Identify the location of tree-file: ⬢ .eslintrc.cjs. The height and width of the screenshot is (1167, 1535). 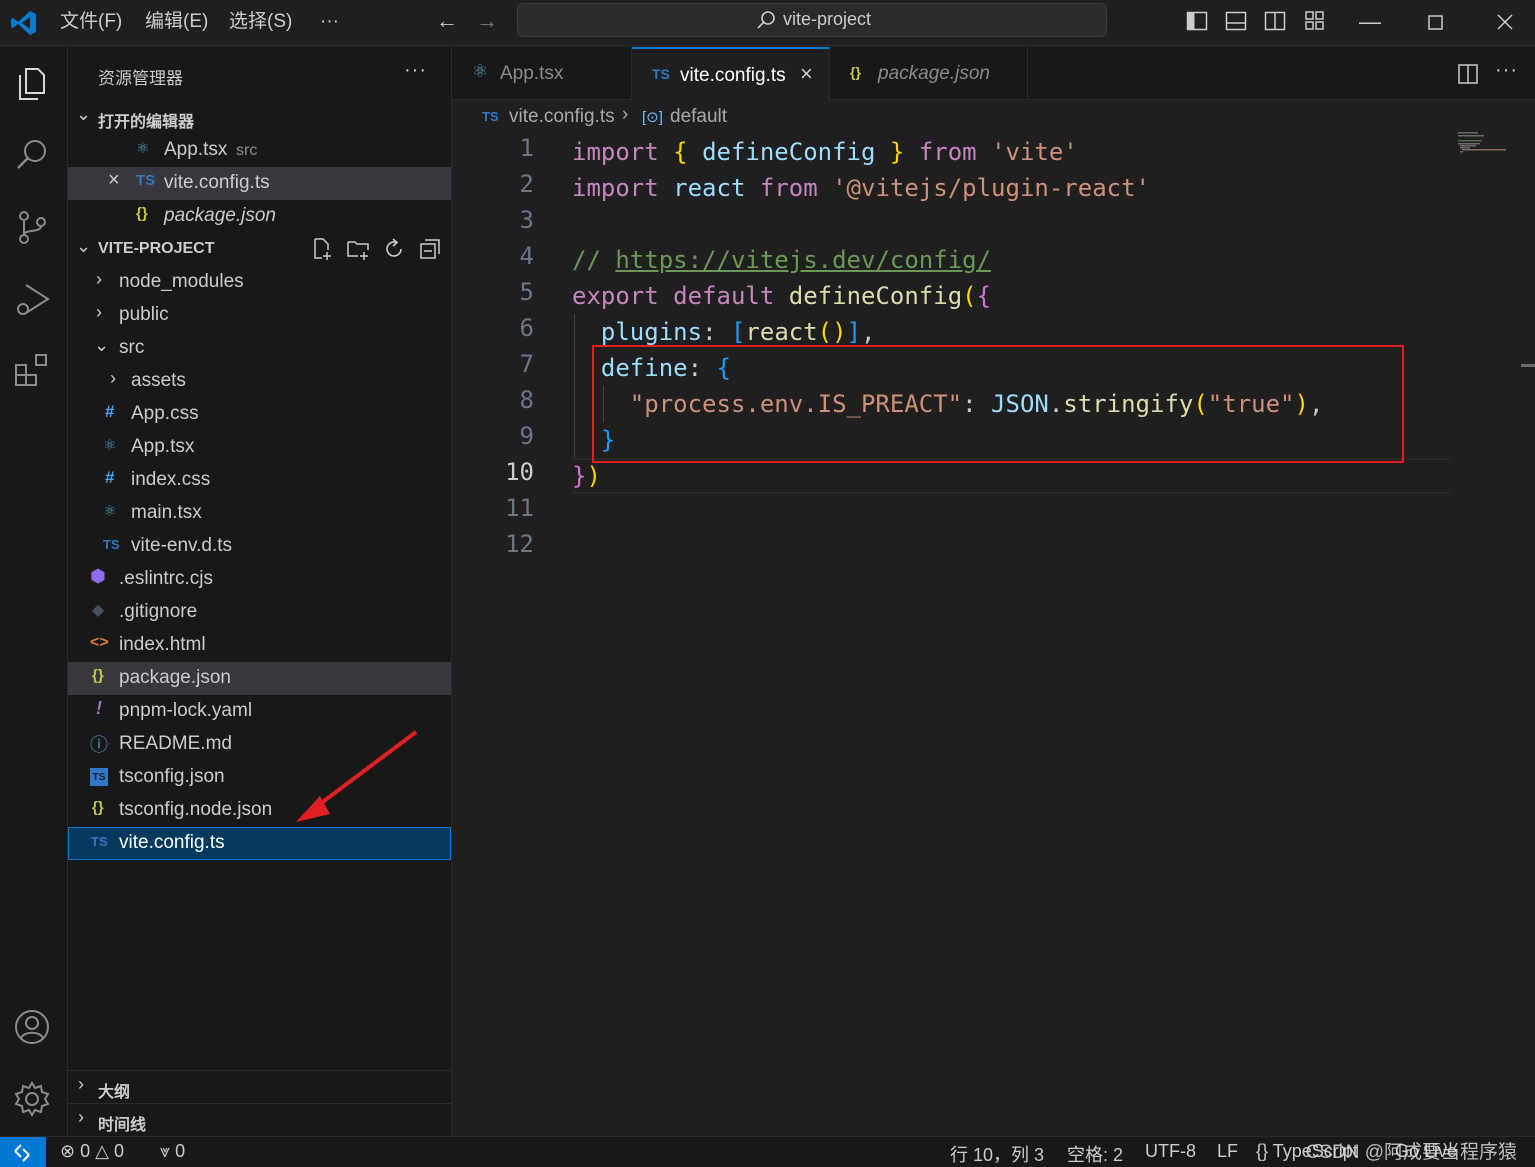
(259, 579).